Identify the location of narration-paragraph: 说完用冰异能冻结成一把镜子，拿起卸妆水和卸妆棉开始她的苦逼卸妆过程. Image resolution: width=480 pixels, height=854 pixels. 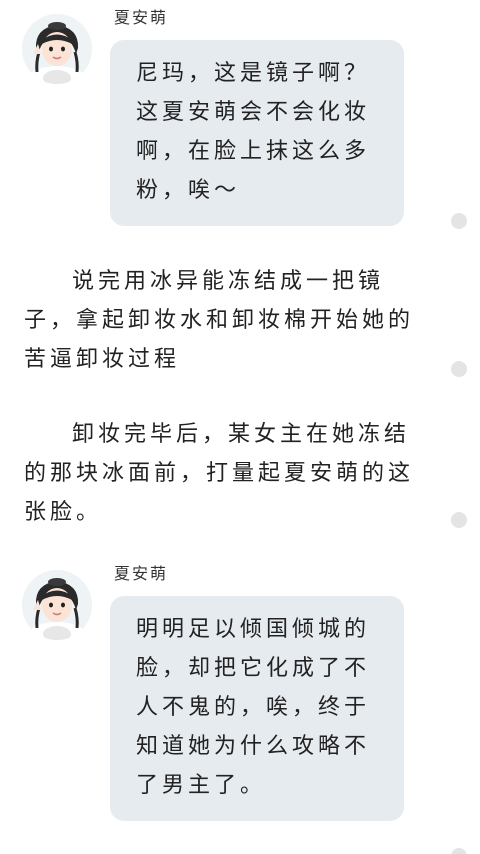
(219, 320).